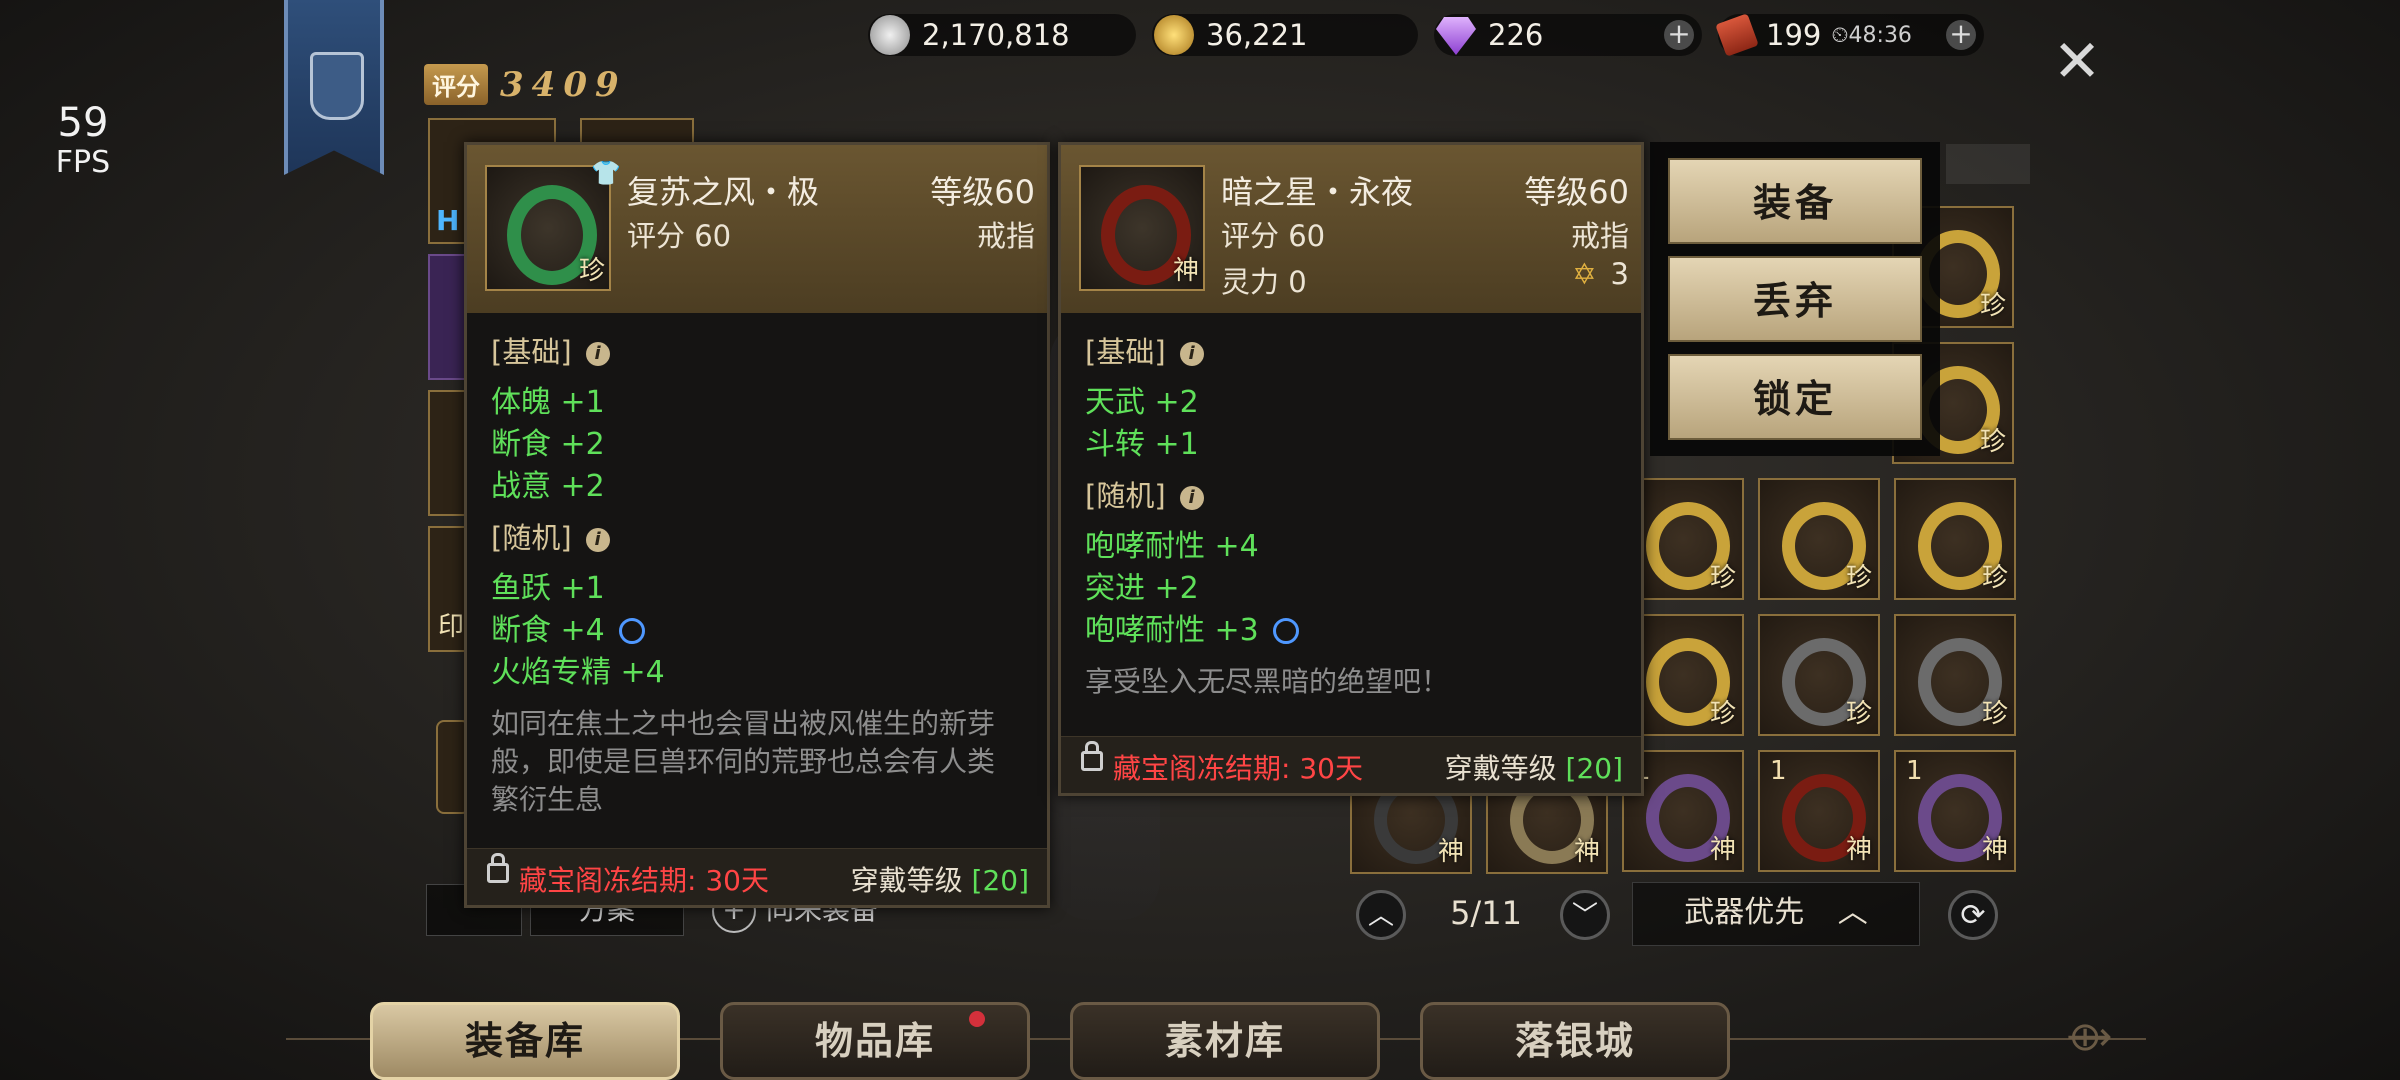  Describe the element at coordinates (1973, 915) in the screenshot. I see `refresh-button: ⟳` at that location.